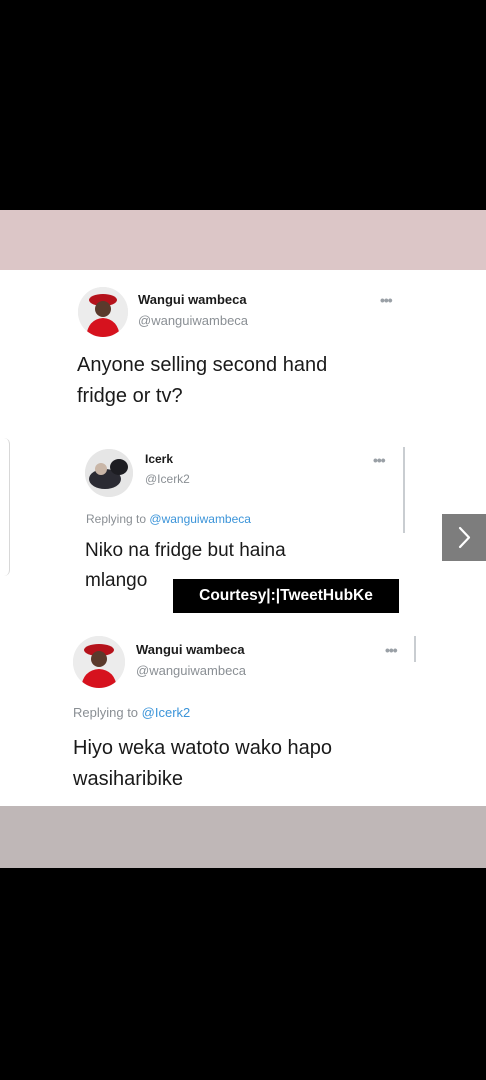 Image resolution: width=486 pixels, height=1080 pixels. Describe the element at coordinates (116, 580) in the screenshot. I see `tweet2-text-line2: mlango` at that location.